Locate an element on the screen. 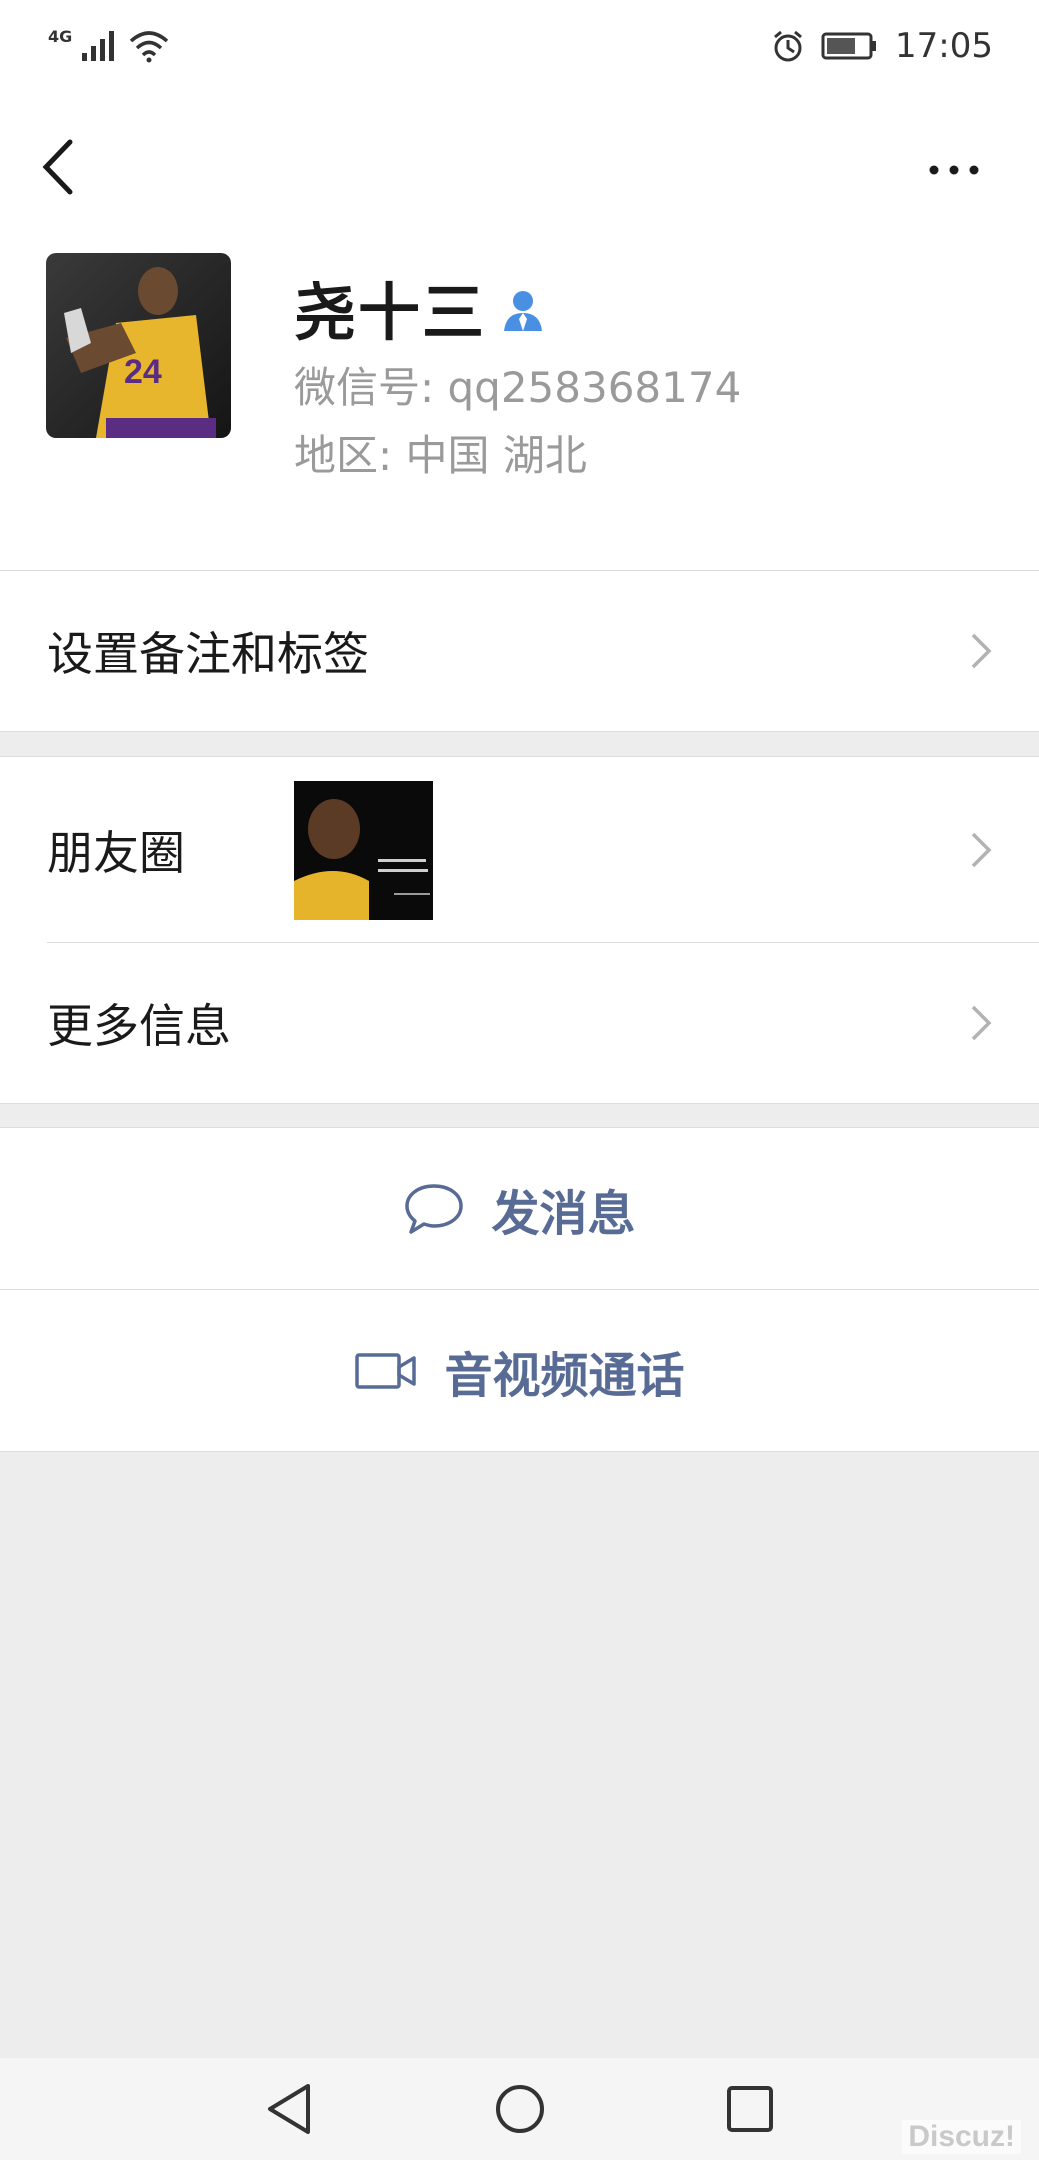  alarm-icon is located at coordinates (788, 46).